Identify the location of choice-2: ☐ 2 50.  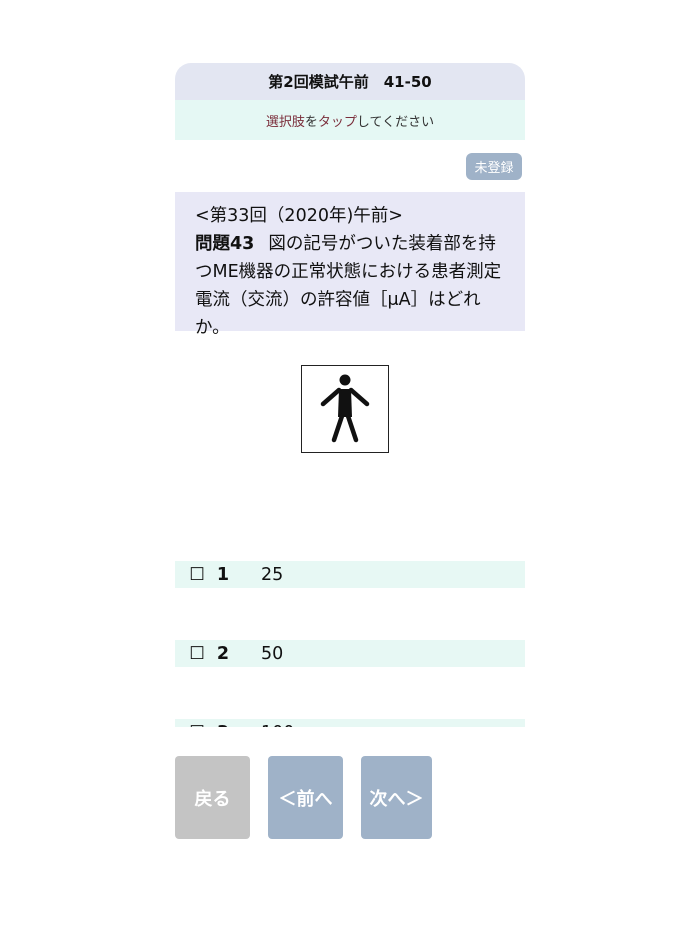
(350, 653).